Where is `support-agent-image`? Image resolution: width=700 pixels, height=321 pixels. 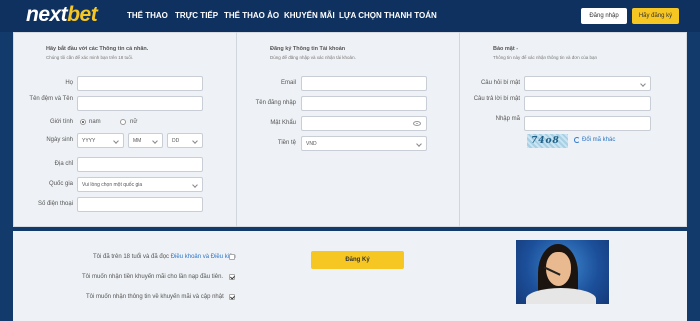 support-agent-image is located at coordinates (562, 272).